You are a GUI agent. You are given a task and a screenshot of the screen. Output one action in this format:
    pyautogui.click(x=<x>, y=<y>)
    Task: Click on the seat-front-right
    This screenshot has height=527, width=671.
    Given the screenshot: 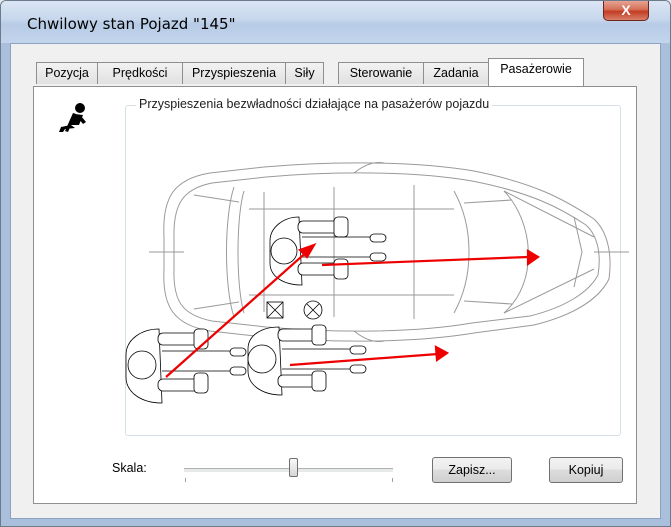 What is the action you would take?
    pyautogui.click(x=328, y=251)
    